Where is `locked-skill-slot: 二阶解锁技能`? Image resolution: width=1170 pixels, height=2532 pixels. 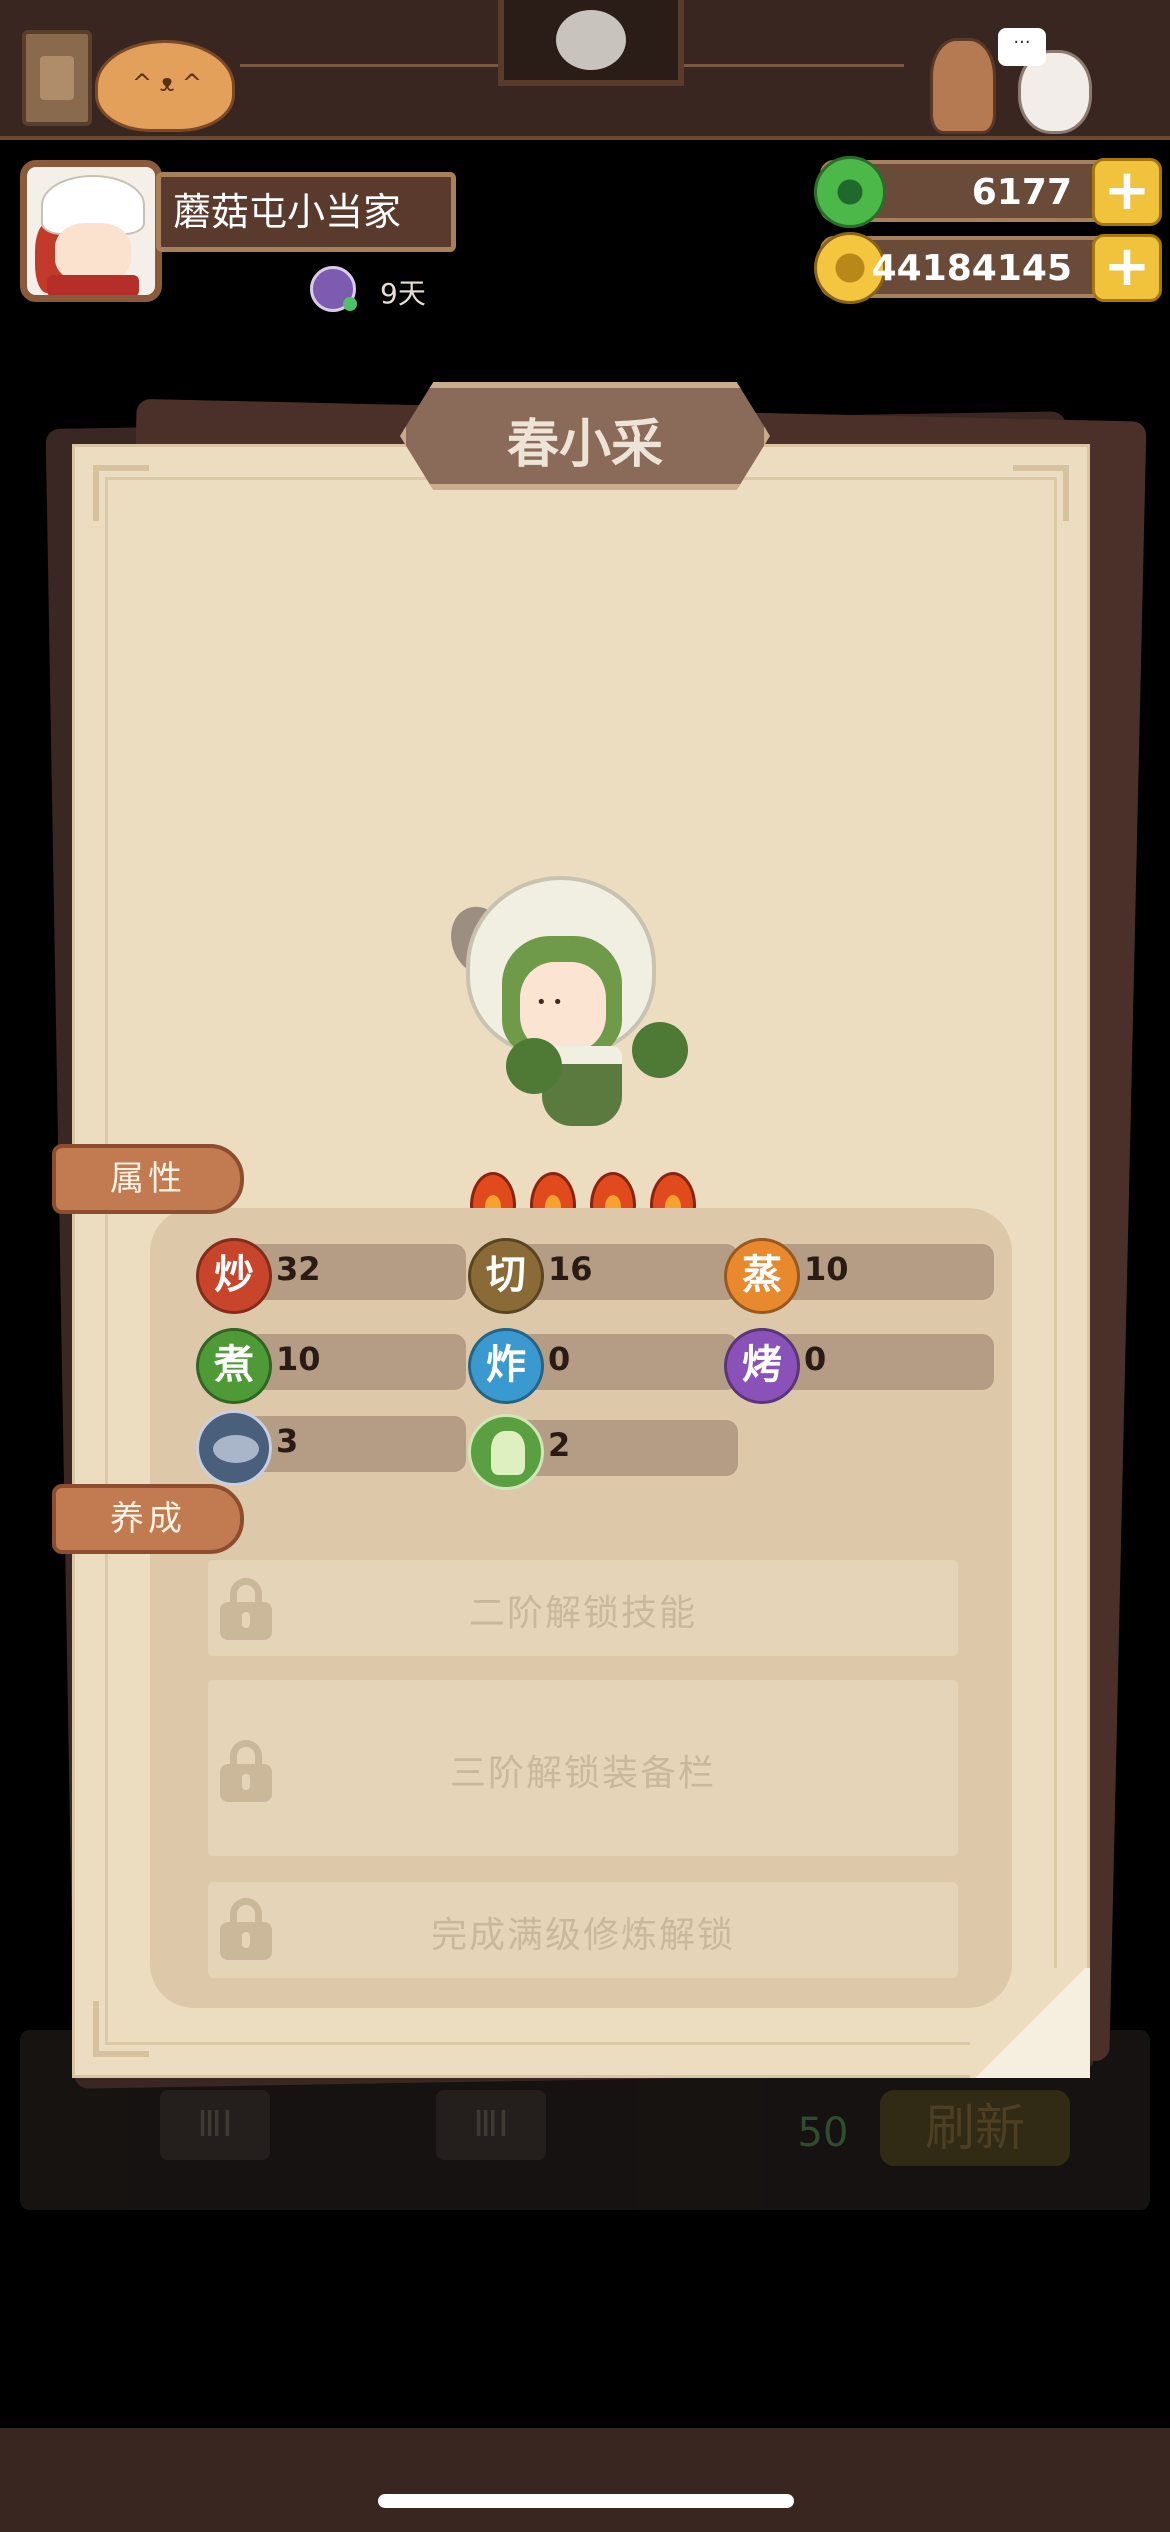 locked-skill-slot: 二阶解锁技能 is located at coordinates (583, 1608).